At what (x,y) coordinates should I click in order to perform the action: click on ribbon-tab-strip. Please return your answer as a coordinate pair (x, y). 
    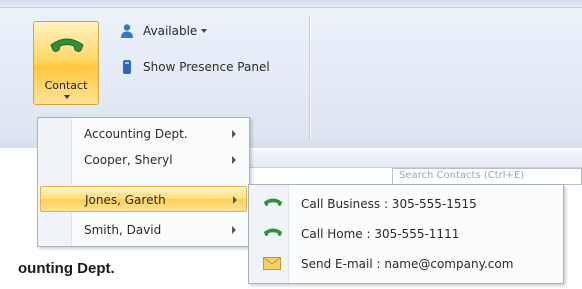
    Looking at the image, I should click on (291, 4).